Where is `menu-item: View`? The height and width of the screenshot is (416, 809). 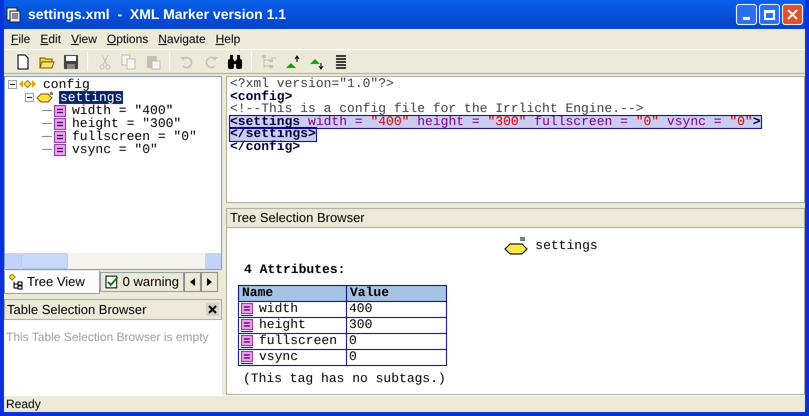 menu-item: View is located at coordinates (84, 39).